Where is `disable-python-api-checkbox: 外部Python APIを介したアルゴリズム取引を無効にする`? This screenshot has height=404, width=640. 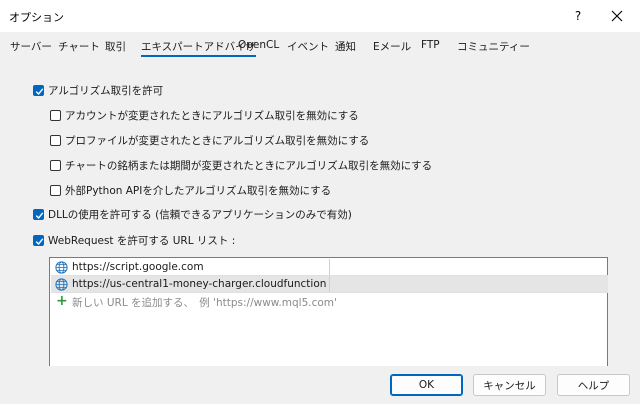 disable-python-api-checkbox: 外部Python APIを介したアルゴリズム取引を無効にする is located at coordinates (190, 190).